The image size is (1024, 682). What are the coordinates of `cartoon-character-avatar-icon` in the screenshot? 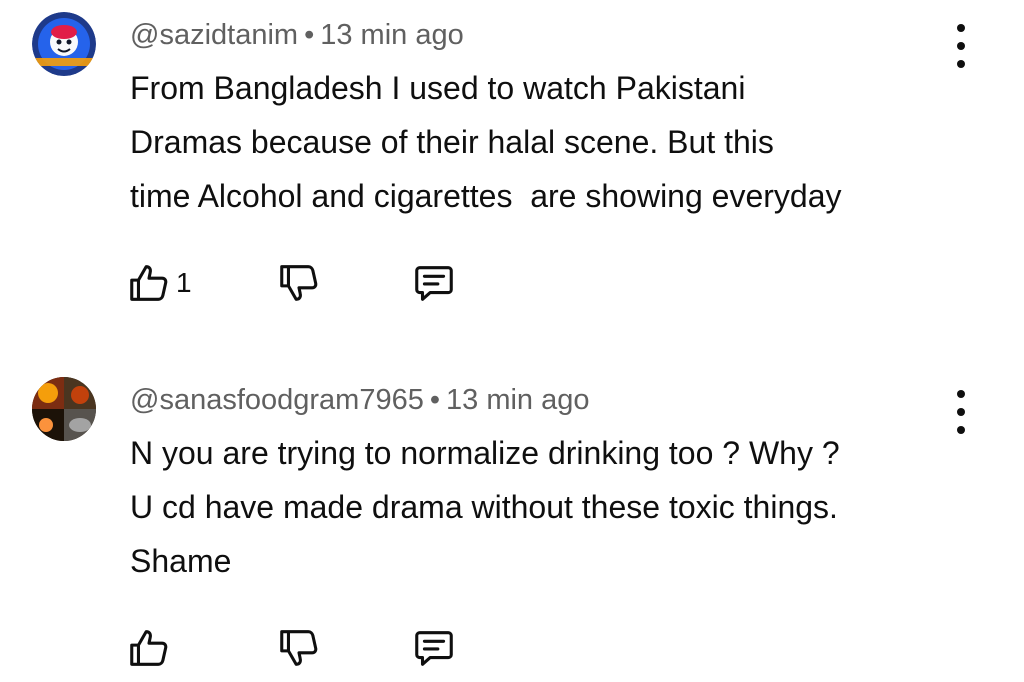 It's located at (64, 44).